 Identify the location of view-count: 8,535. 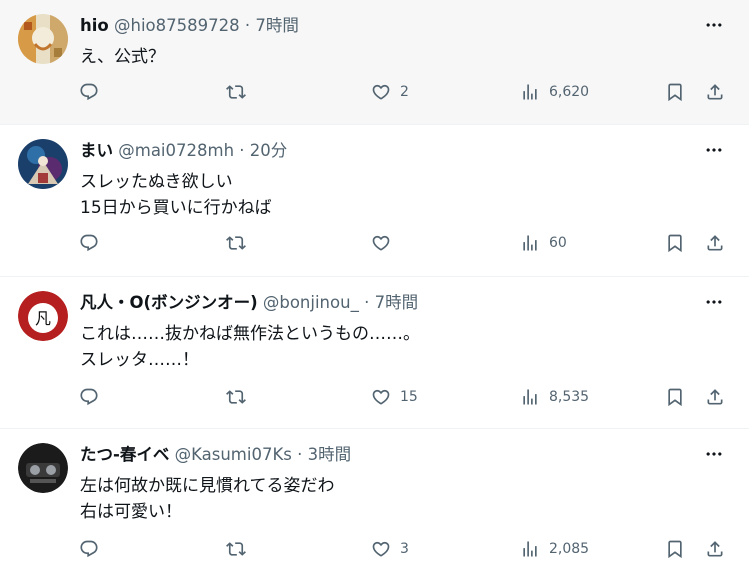
(569, 397).